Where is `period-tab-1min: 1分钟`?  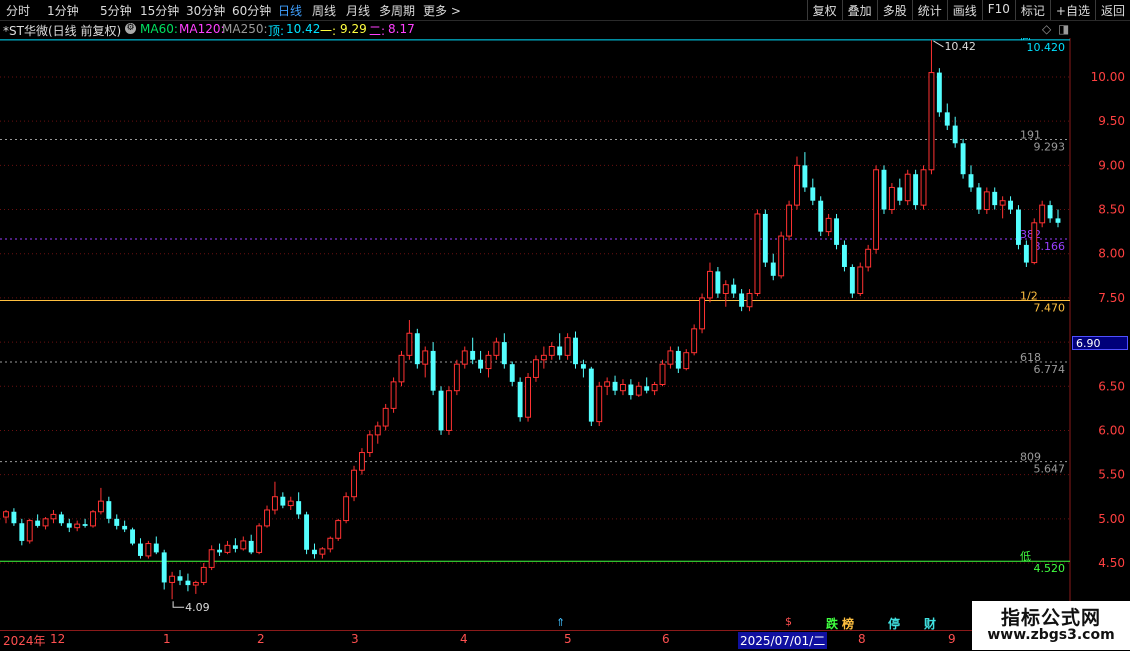 period-tab-1min: 1分钟 is located at coordinates (63, 10).